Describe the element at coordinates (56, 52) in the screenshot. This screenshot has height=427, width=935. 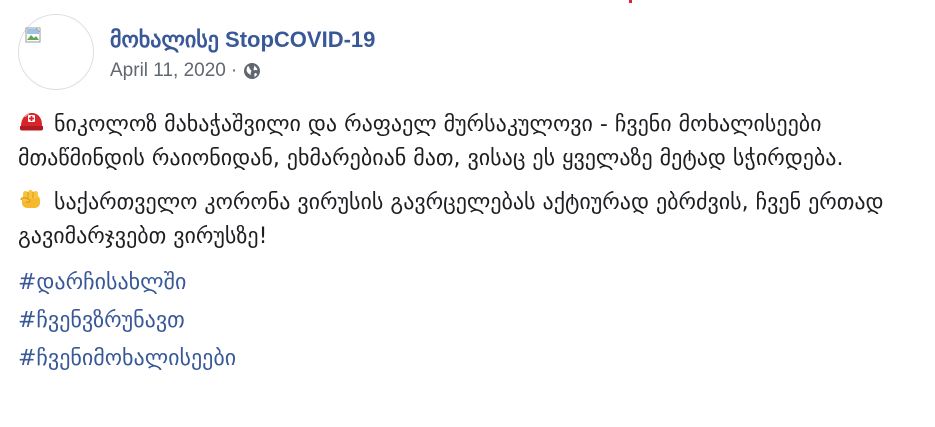
I see `page-avatar` at that location.